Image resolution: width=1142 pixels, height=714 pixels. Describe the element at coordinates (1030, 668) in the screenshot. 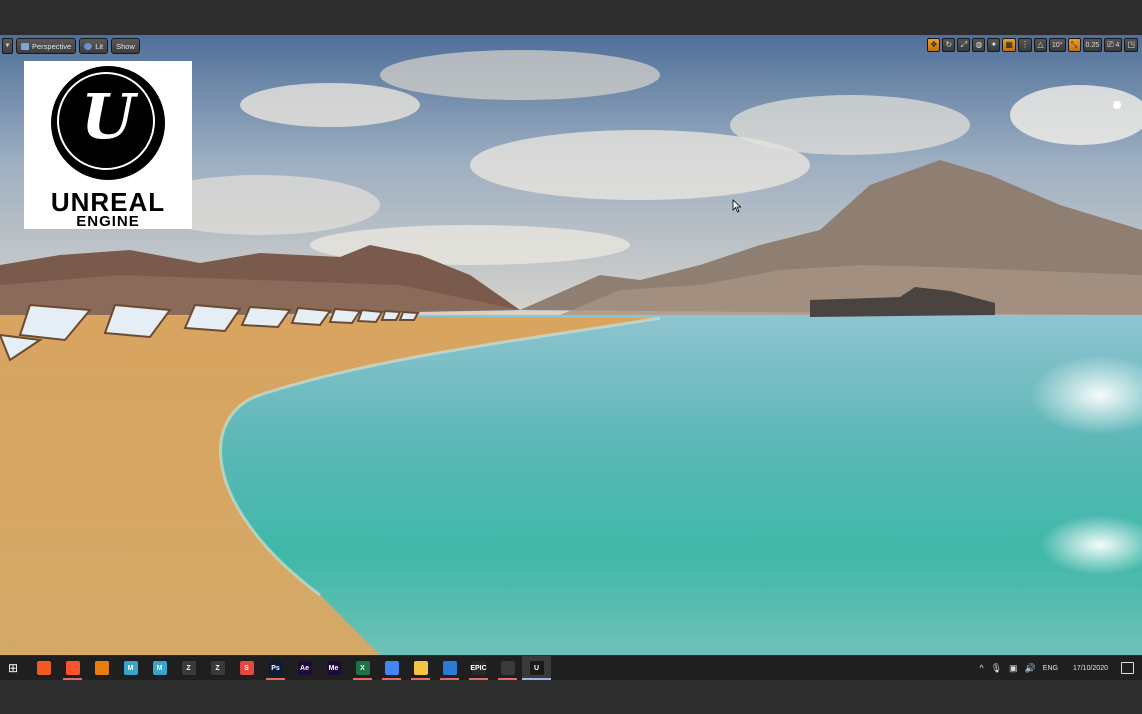

I see `volume-icon: 🔊` at that location.